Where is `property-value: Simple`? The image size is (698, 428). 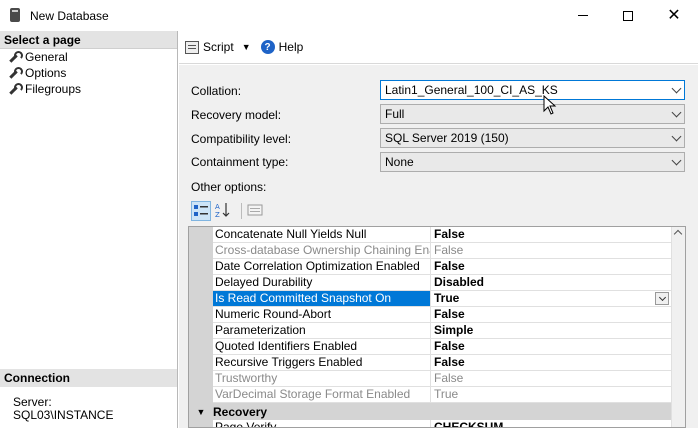
property-value: Simple is located at coordinates (552, 330).